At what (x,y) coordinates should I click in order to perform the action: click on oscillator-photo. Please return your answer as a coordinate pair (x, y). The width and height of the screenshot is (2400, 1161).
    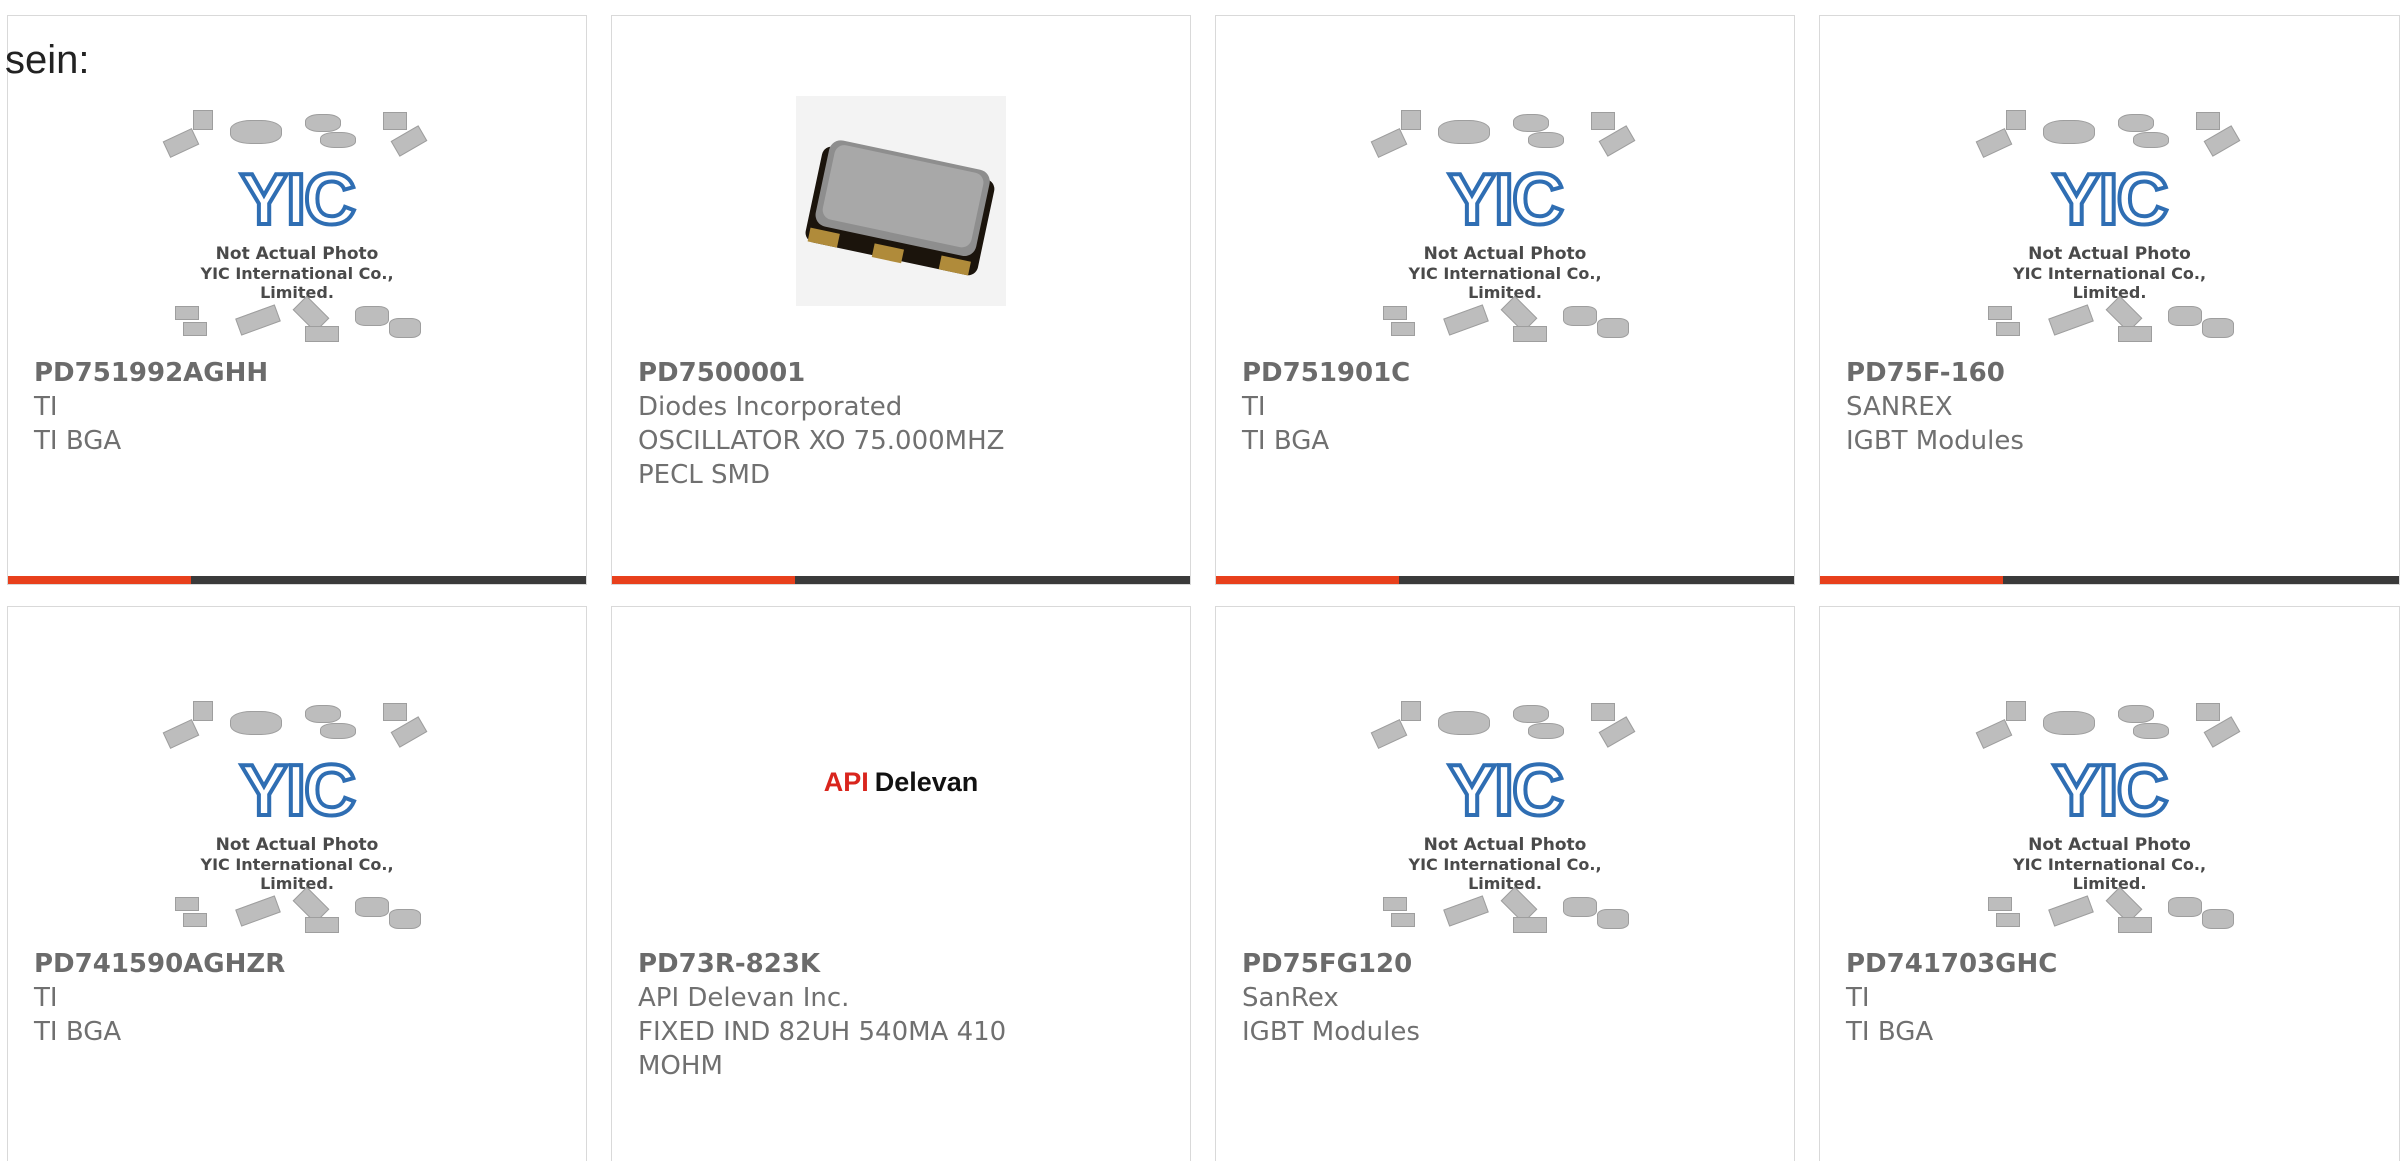
    Looking at the image, I should click on (901, 201).